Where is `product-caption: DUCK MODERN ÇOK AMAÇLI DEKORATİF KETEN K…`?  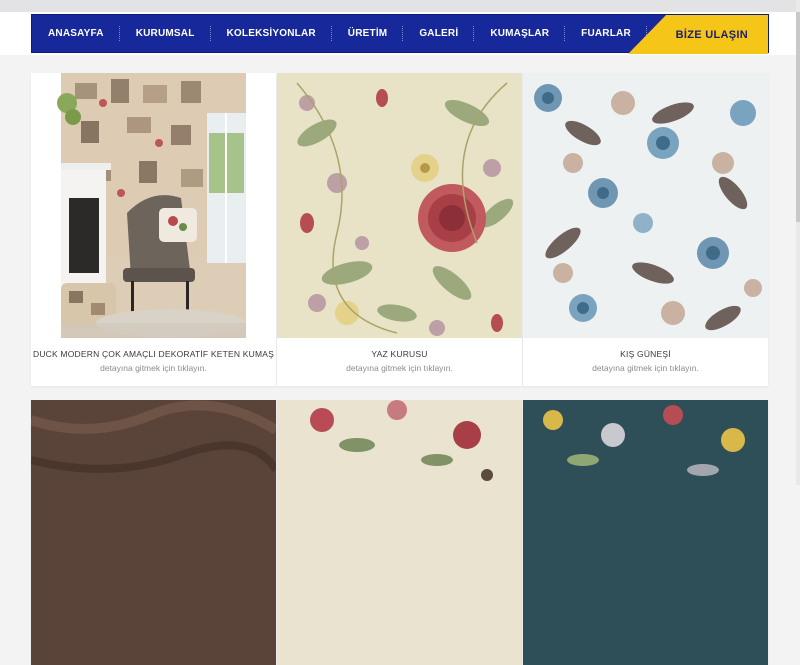
product-caption: DUCK MODERN ÇOK AMAÇLI DEKORATİF KETEN K… is located at coordinates (153, 362).